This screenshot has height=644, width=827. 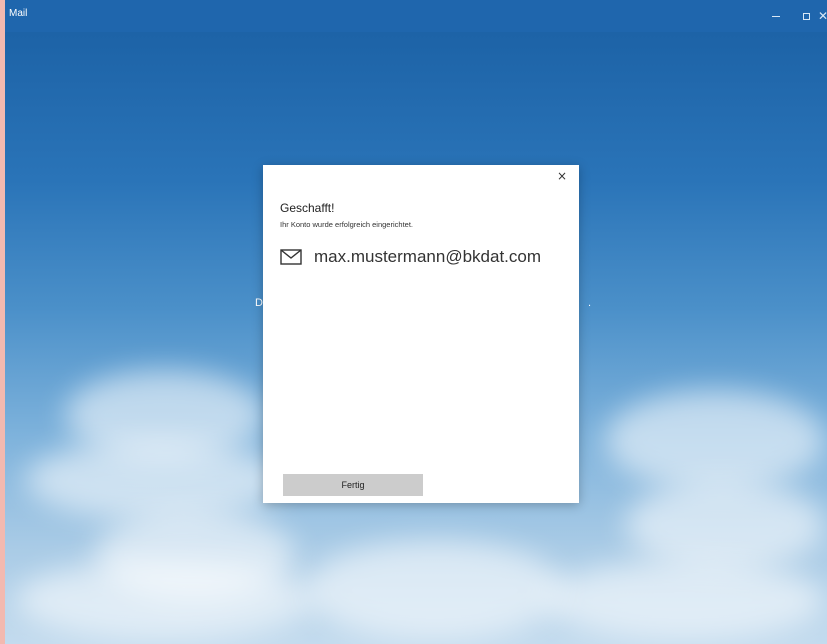 I want to click on close-window-button: ✕, so click(x=822, y=16).